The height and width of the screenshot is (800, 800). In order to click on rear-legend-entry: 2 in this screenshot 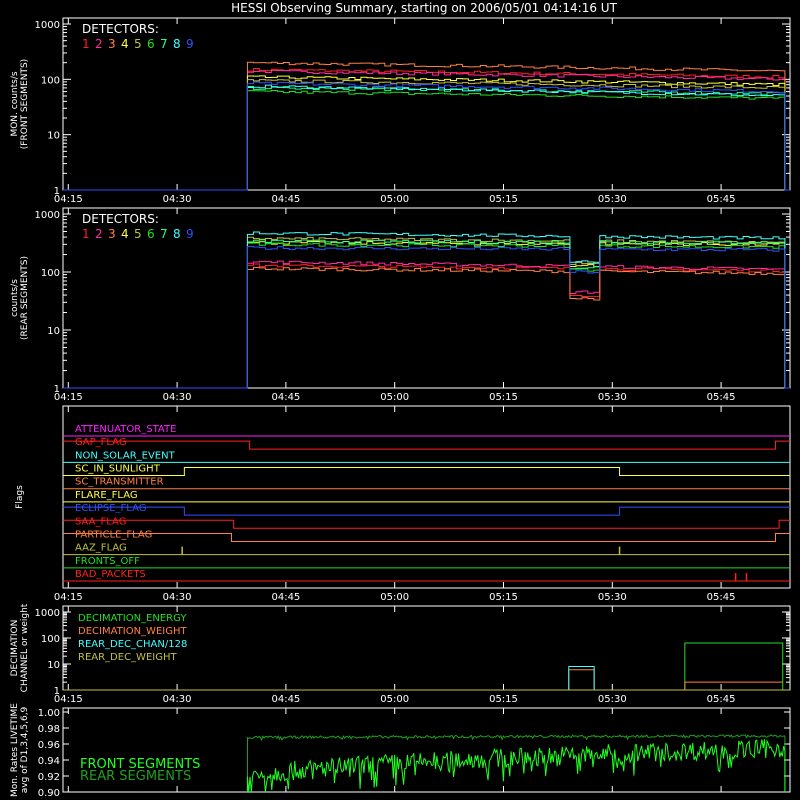, I will do `click(99, 234)`.